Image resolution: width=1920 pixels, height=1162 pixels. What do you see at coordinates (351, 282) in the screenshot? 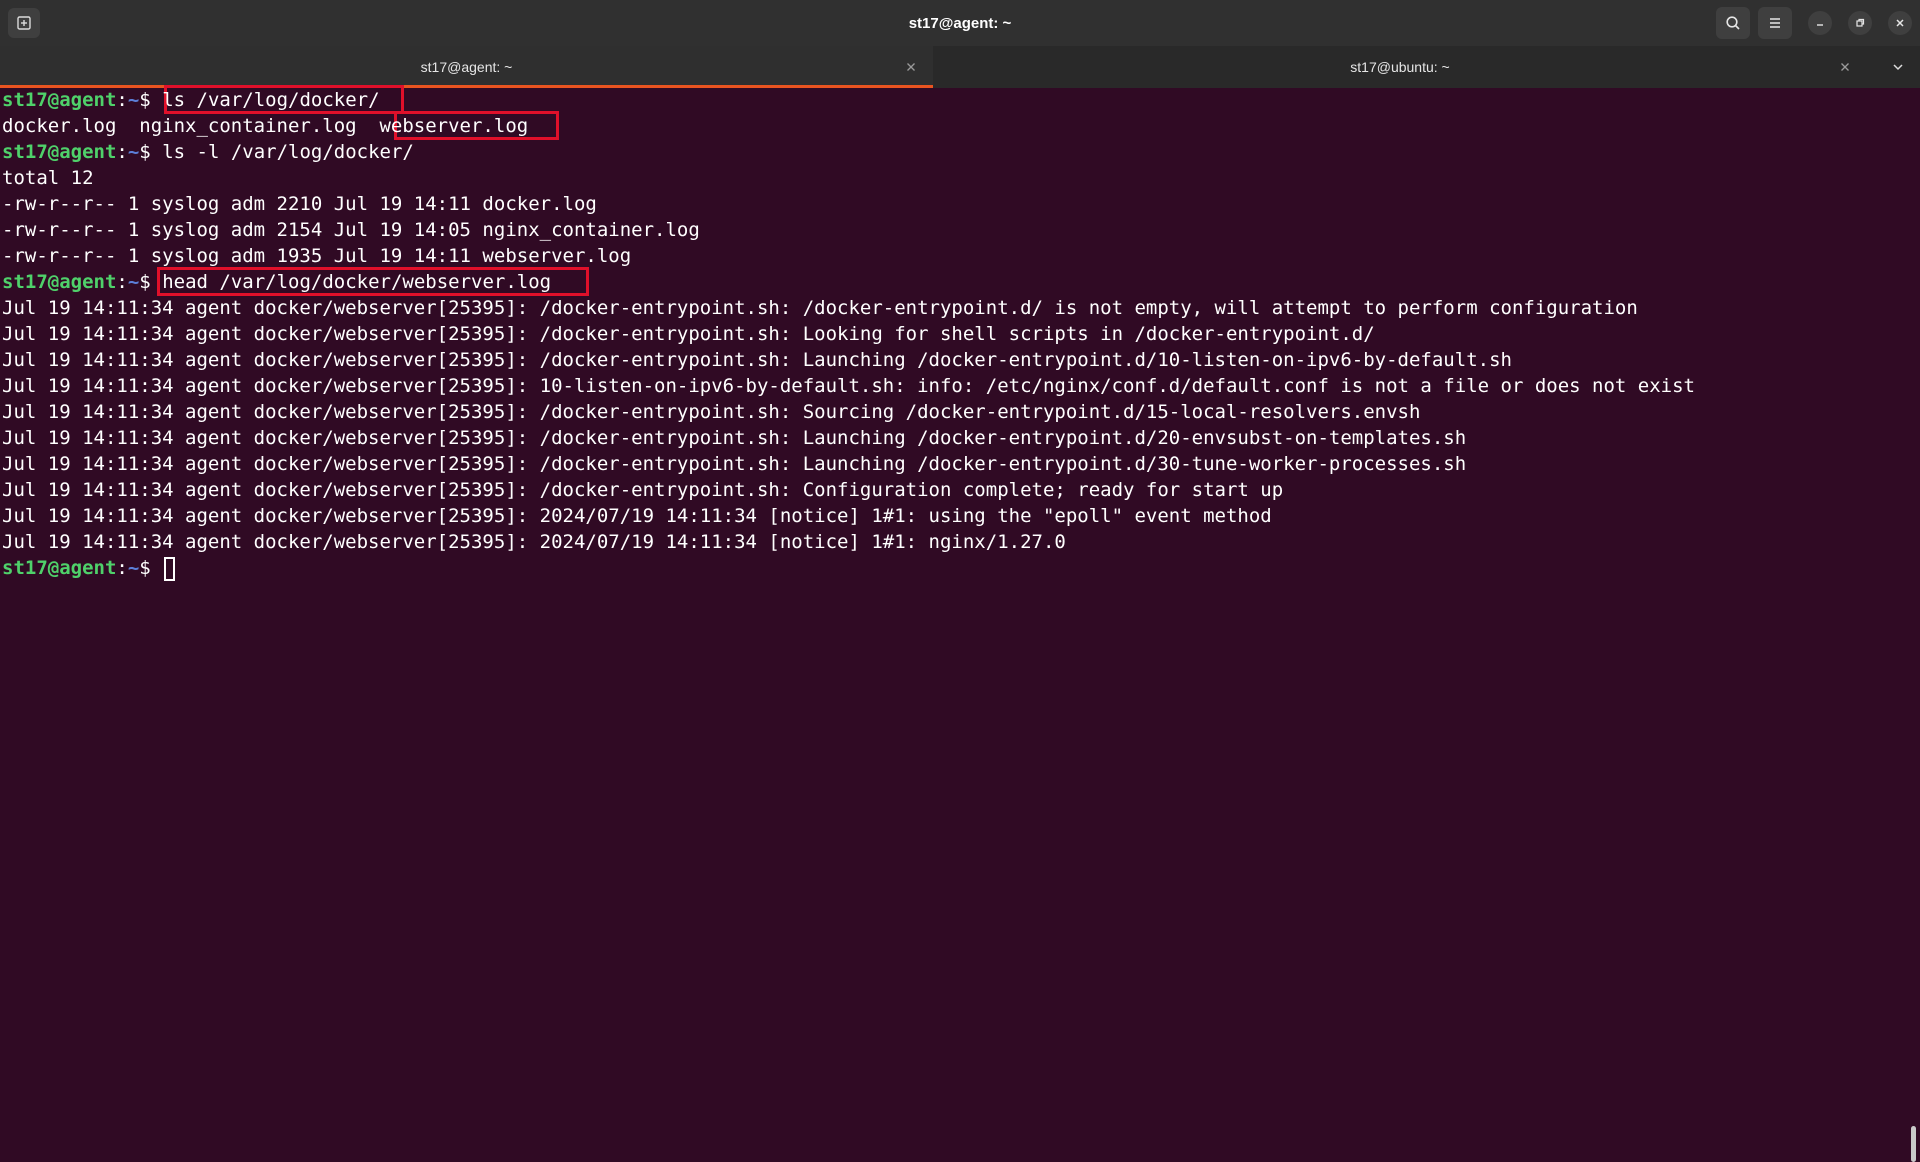
I see `command-text: head /var/log/docker/webserver.log` at bounding box center [351, 282].